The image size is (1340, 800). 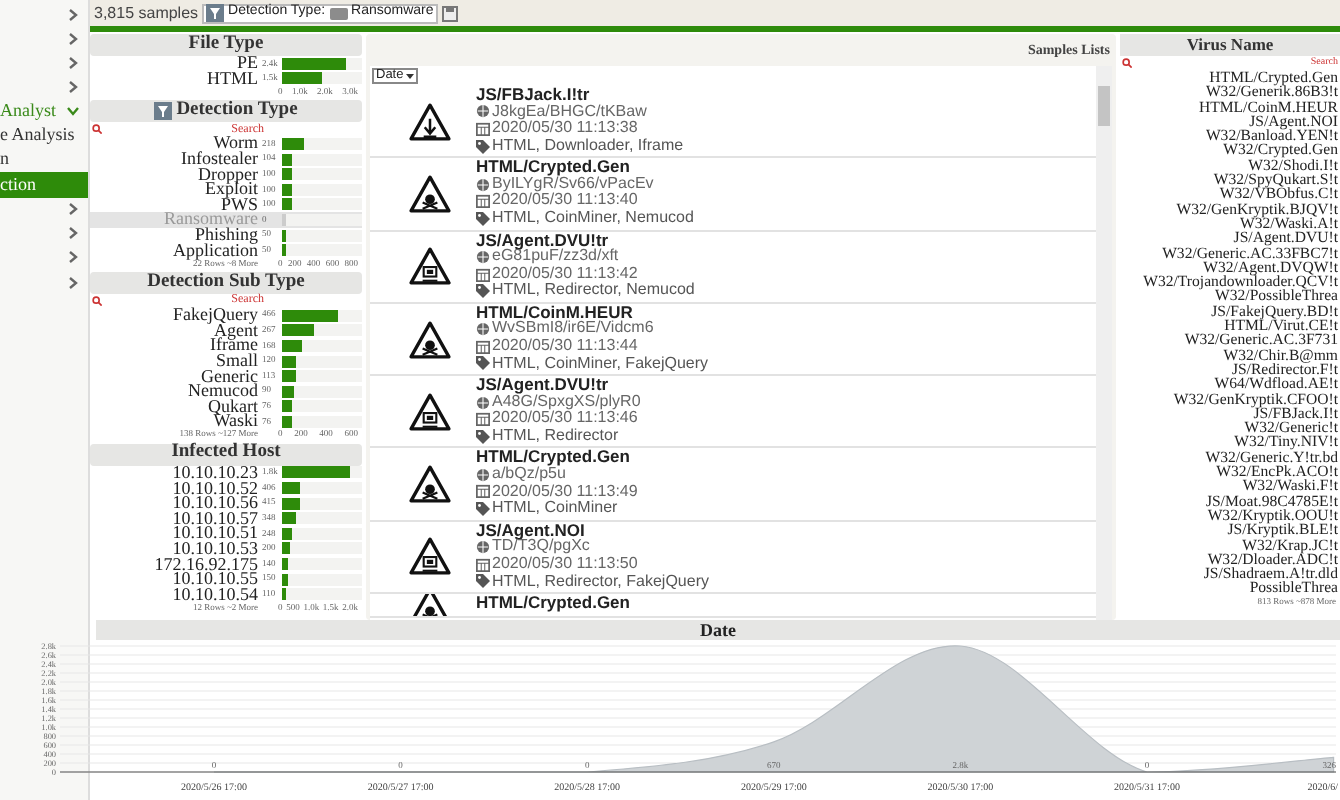 What do you see at coordinates (237, 111) in the screenshot?
I see `panel-title: Detection Type` at bounding box center [237, 111].